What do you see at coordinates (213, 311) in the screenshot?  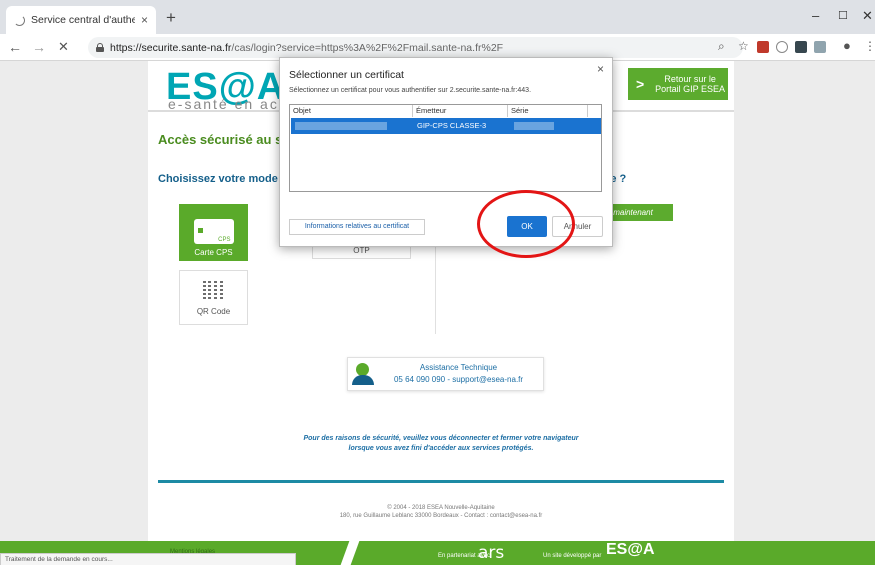 I see `qr-code-label: QR Code` at bounding box center [213, 311].